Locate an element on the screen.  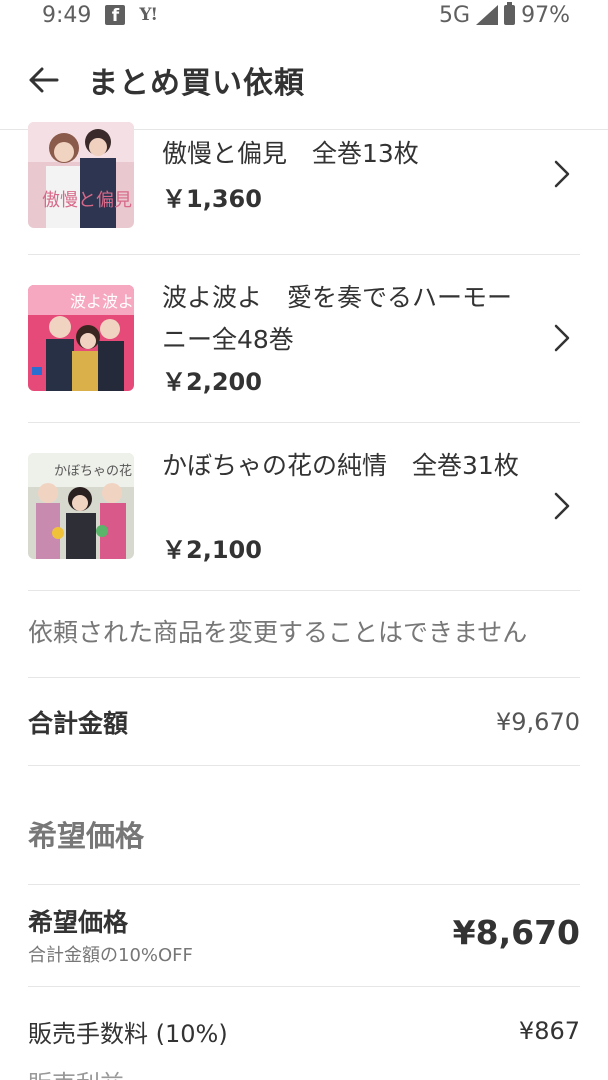
fee-row: 販売手数料 (10%) ¥867 is located at coordinates (304, 1031).